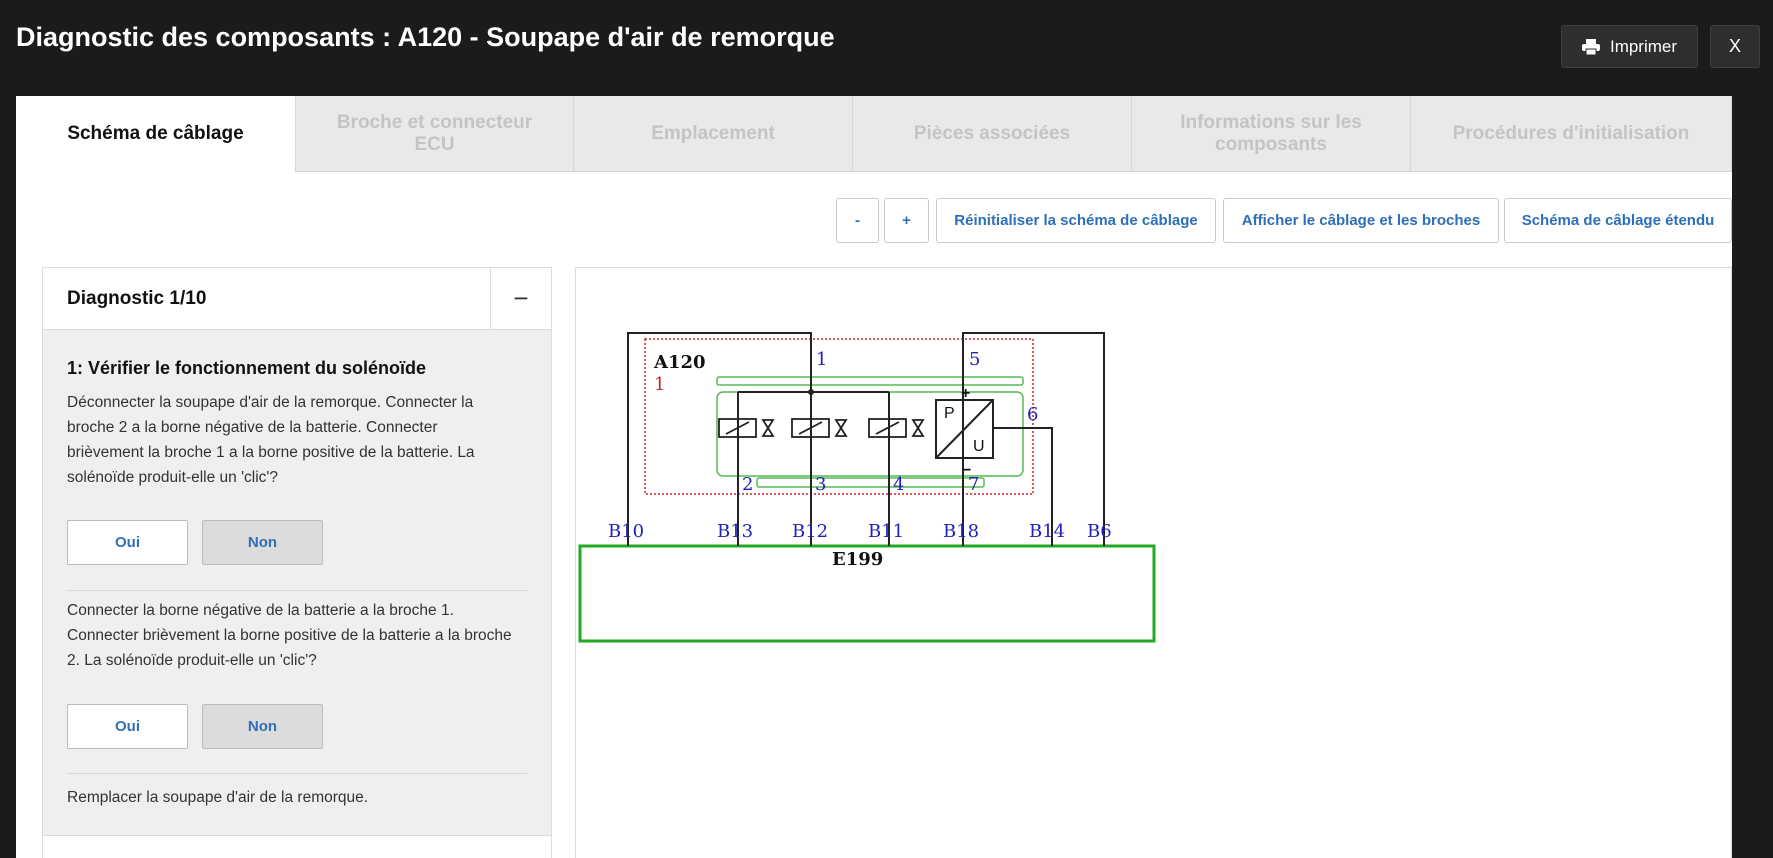  I want to click on connector-pin-label: B14, so click(1047, 531).